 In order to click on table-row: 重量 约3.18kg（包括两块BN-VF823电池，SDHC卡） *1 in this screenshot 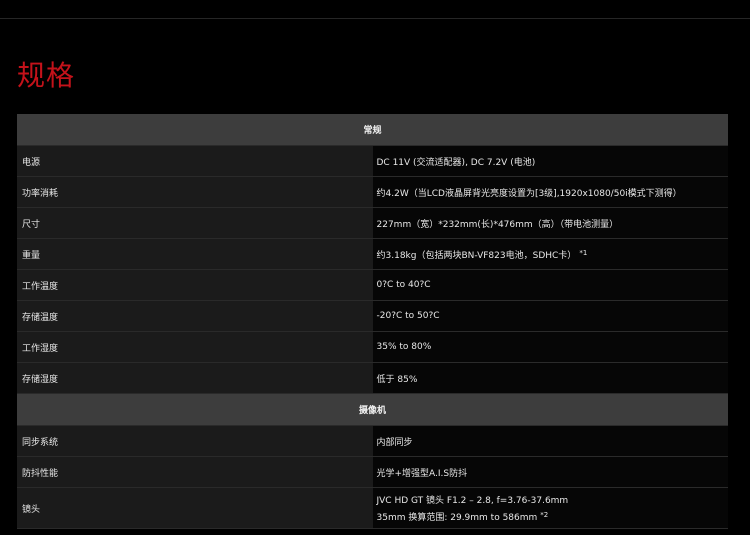, I will do `click(372, 254)`.